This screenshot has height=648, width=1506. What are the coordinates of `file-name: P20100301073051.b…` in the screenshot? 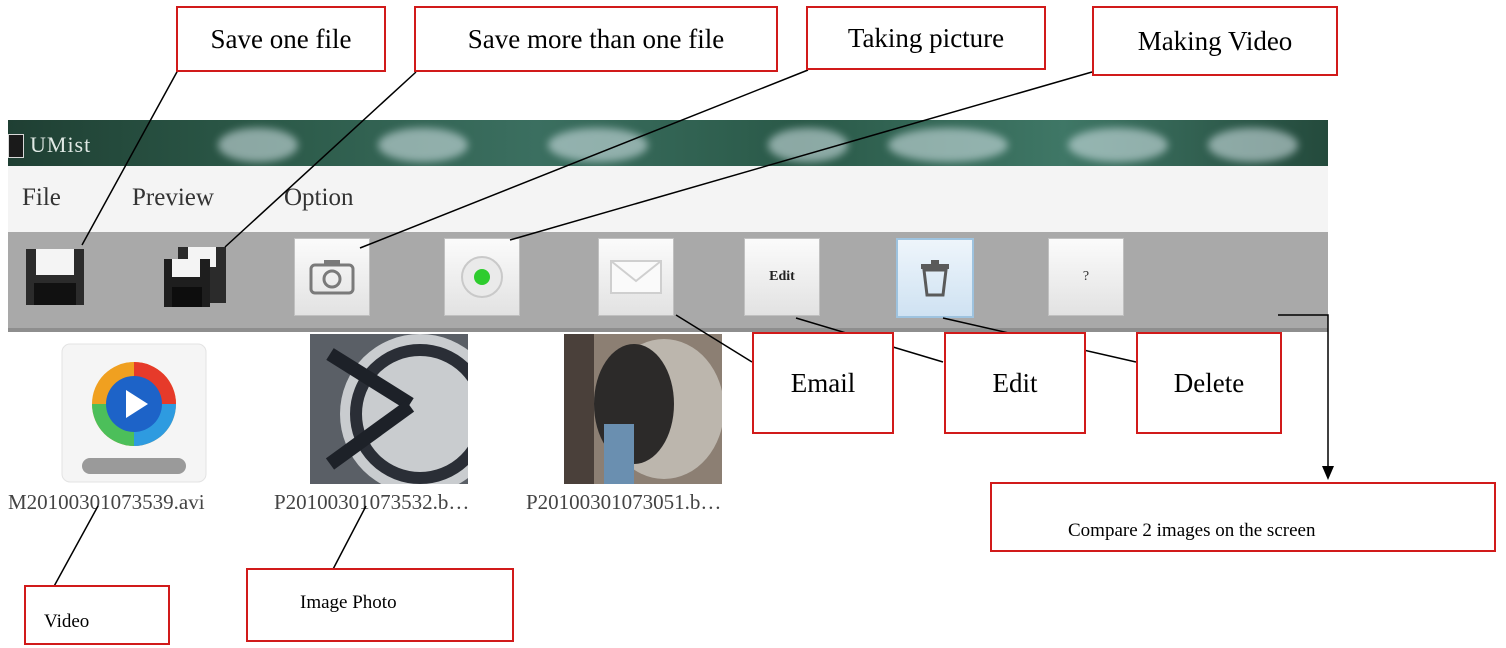 It's located at (624, 502).